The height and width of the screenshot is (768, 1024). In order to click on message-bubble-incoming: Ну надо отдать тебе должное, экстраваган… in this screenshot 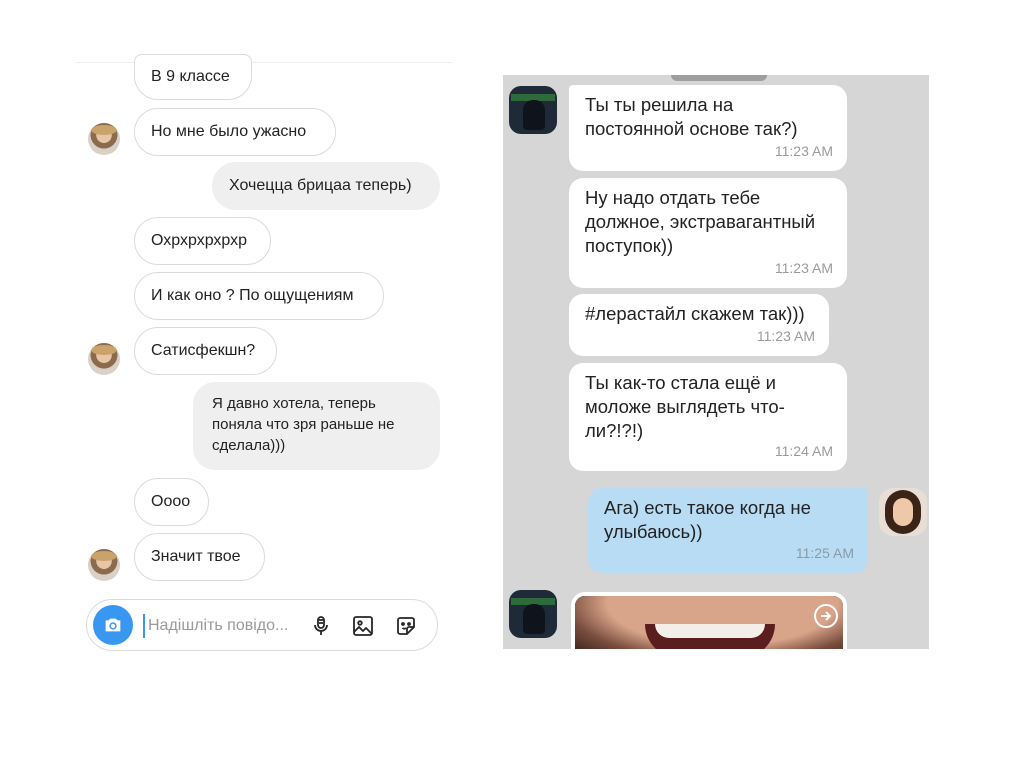, I will do `click(708, 233)`.